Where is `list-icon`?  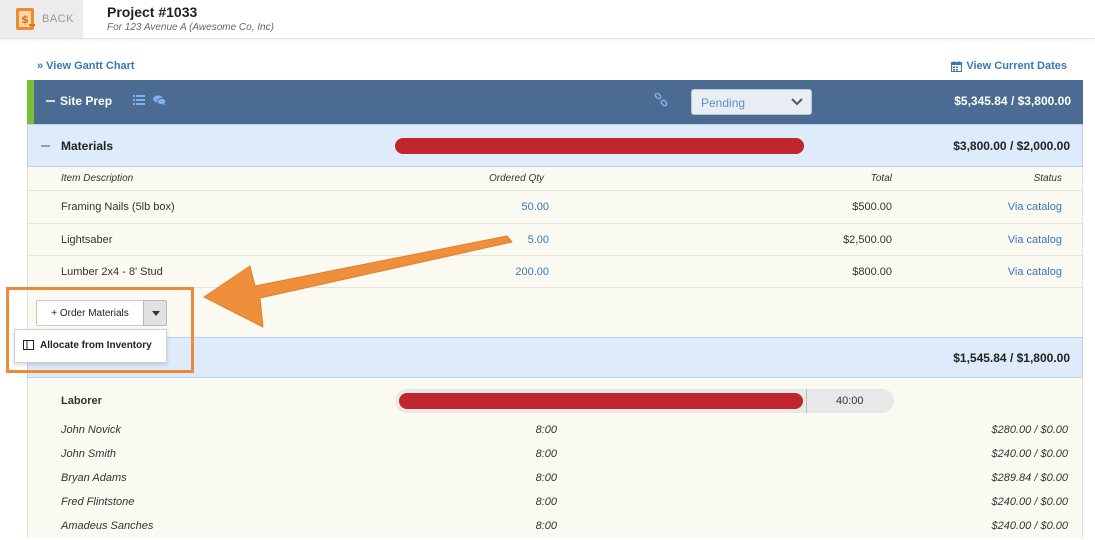
list-icon is located at coordinates (139, 100).